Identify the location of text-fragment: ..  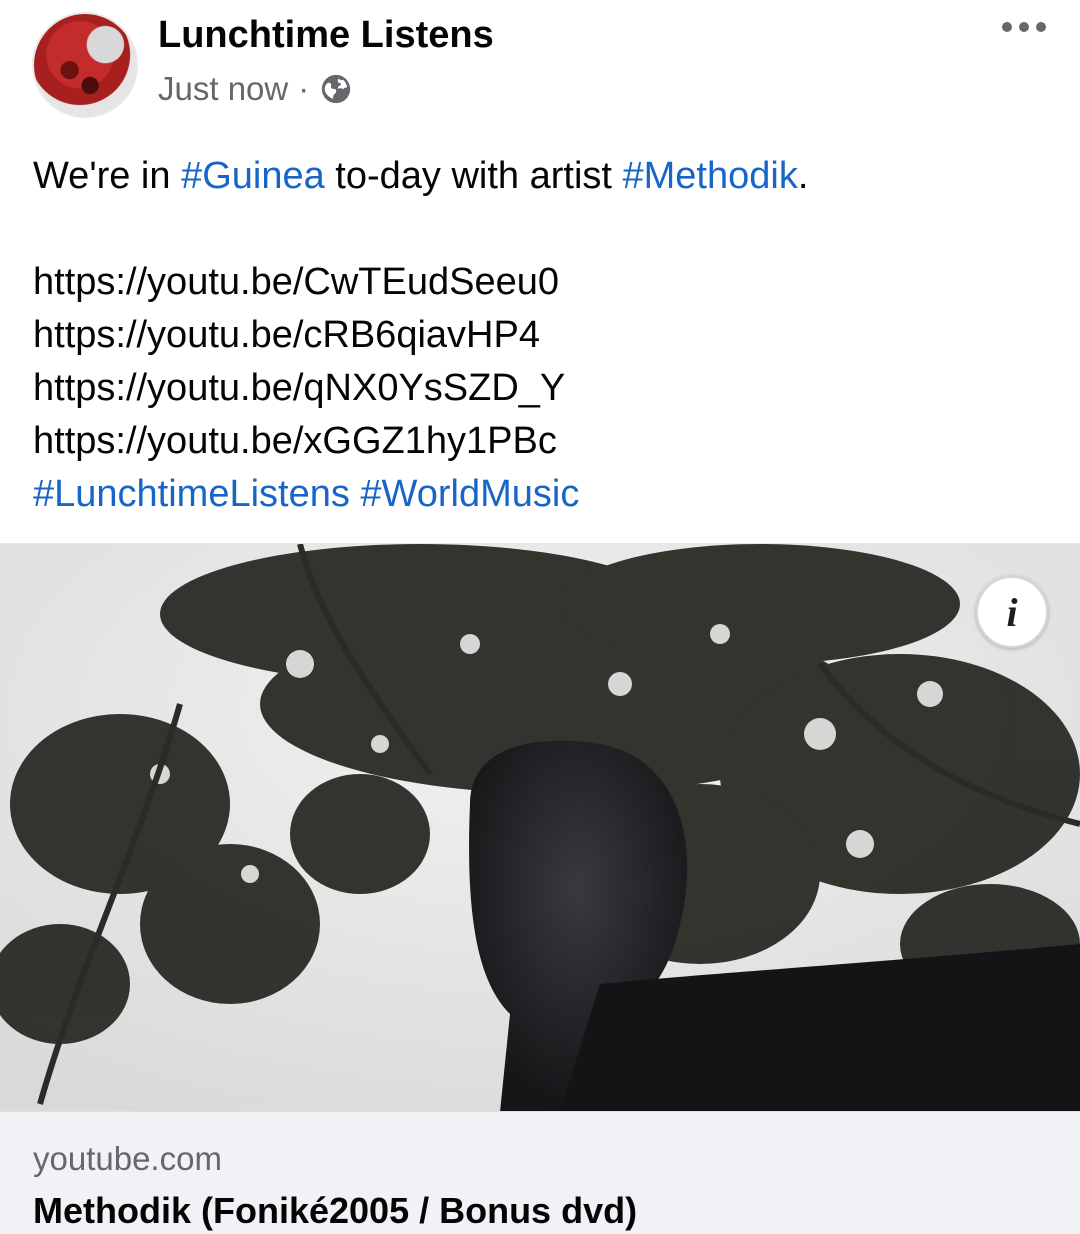
(803, 176).